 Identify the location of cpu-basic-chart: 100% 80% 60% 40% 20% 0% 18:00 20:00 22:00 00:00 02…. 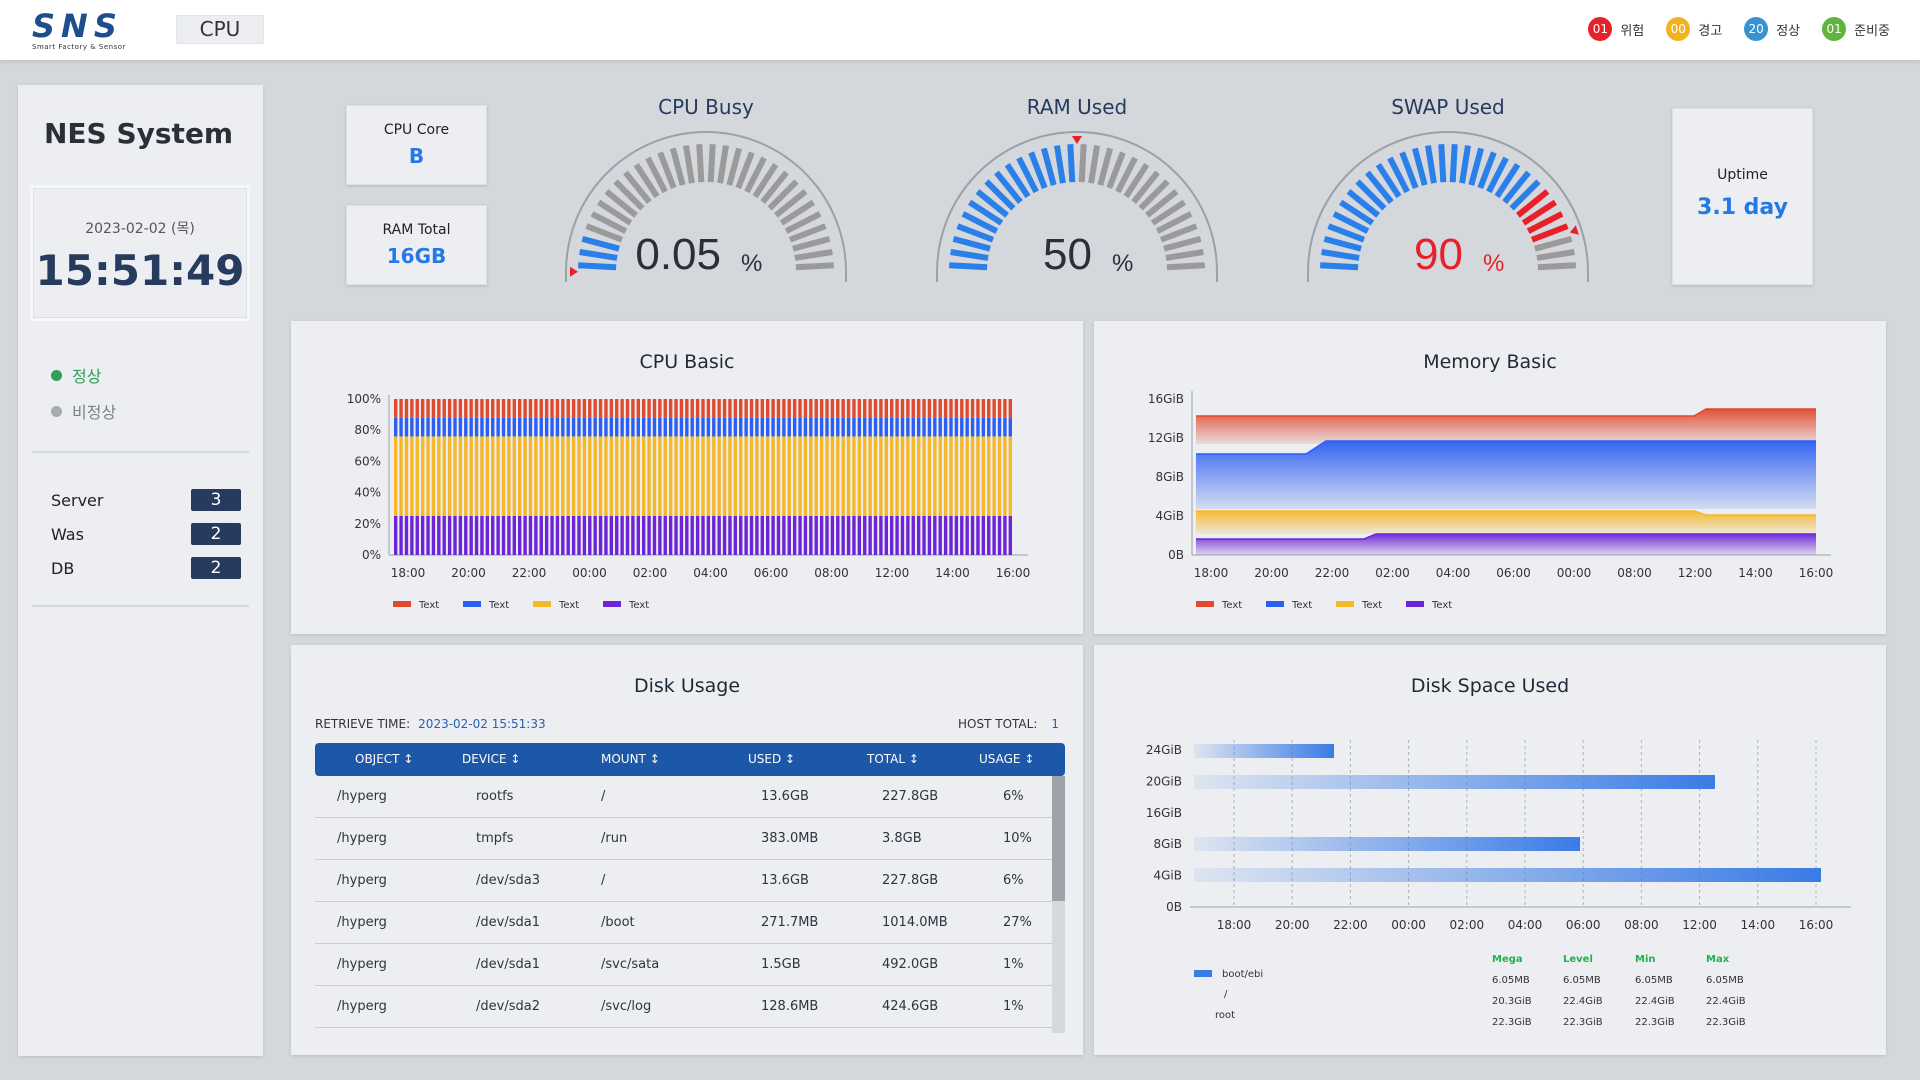
(689, 501).